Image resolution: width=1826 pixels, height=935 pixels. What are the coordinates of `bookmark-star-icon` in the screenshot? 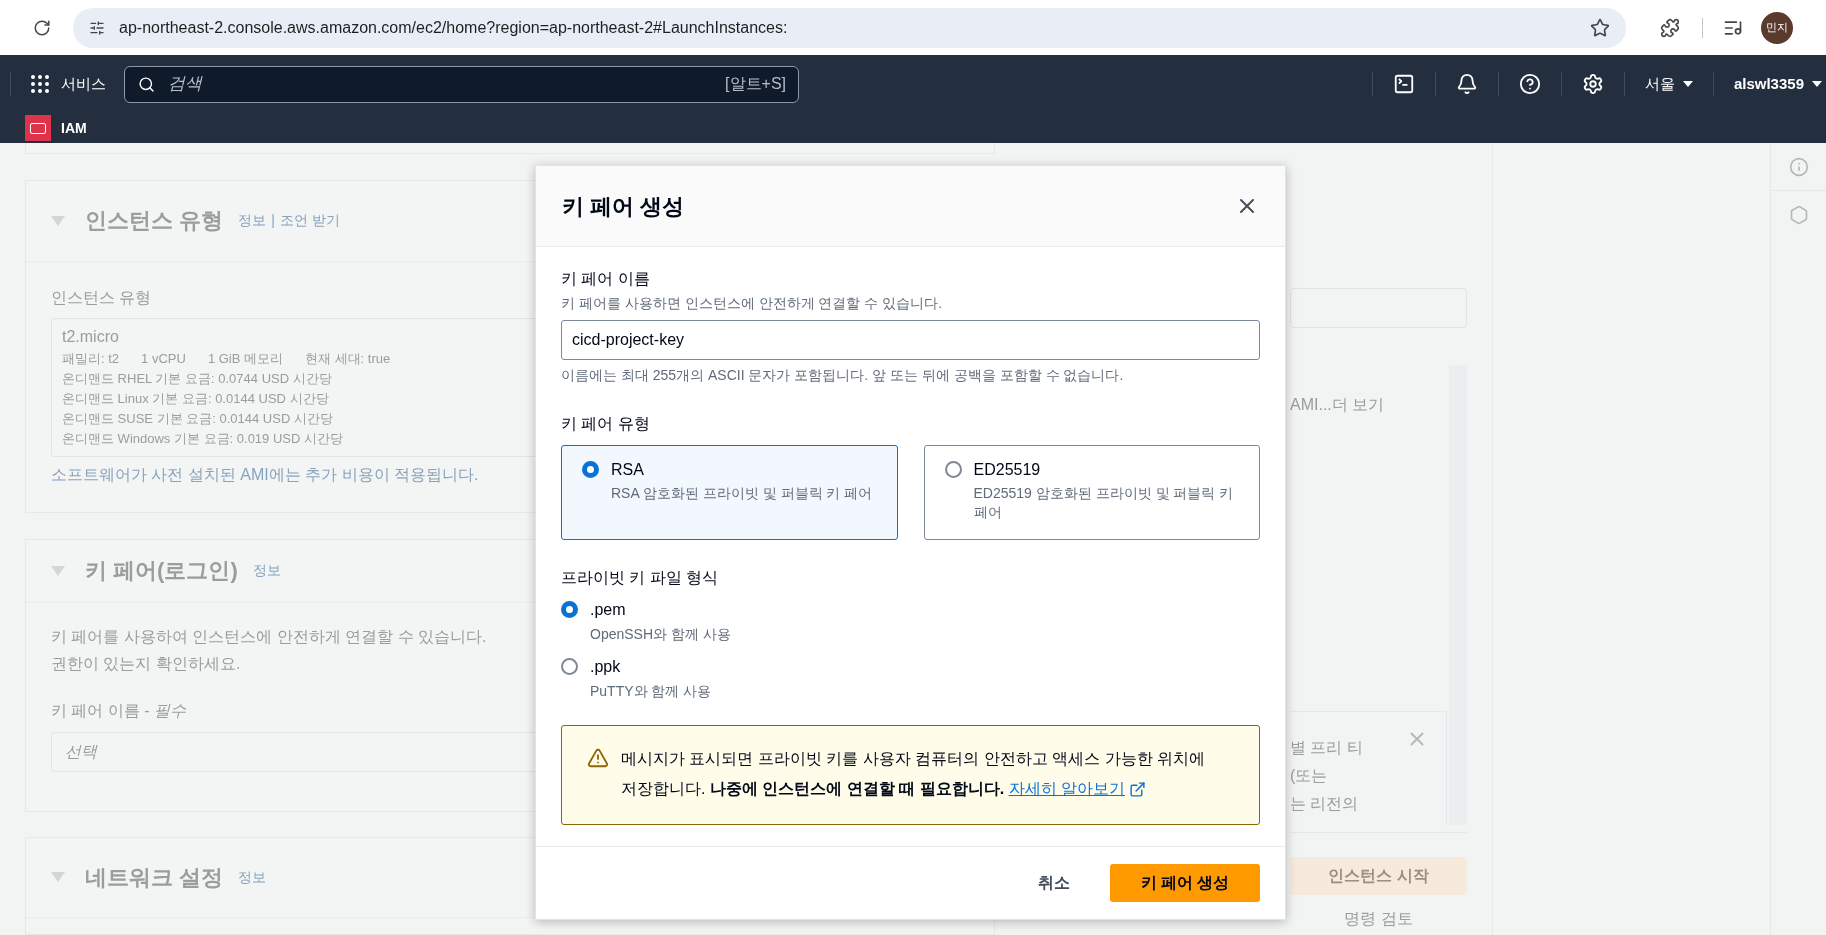 It's located at (1600, 27).